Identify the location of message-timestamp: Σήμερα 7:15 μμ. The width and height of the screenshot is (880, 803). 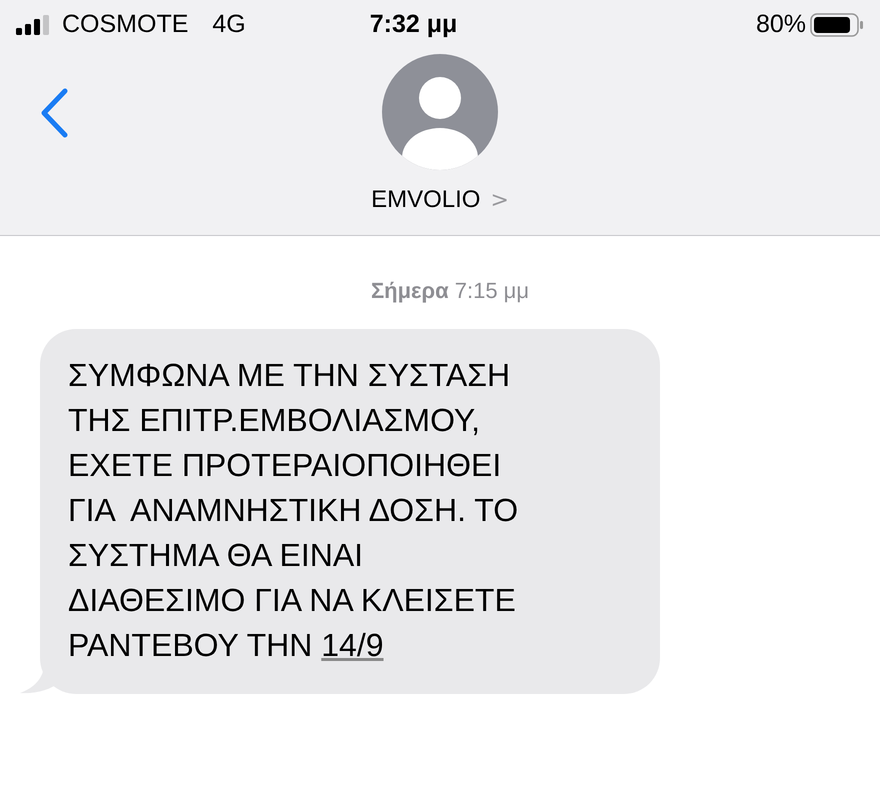
(450, 291).